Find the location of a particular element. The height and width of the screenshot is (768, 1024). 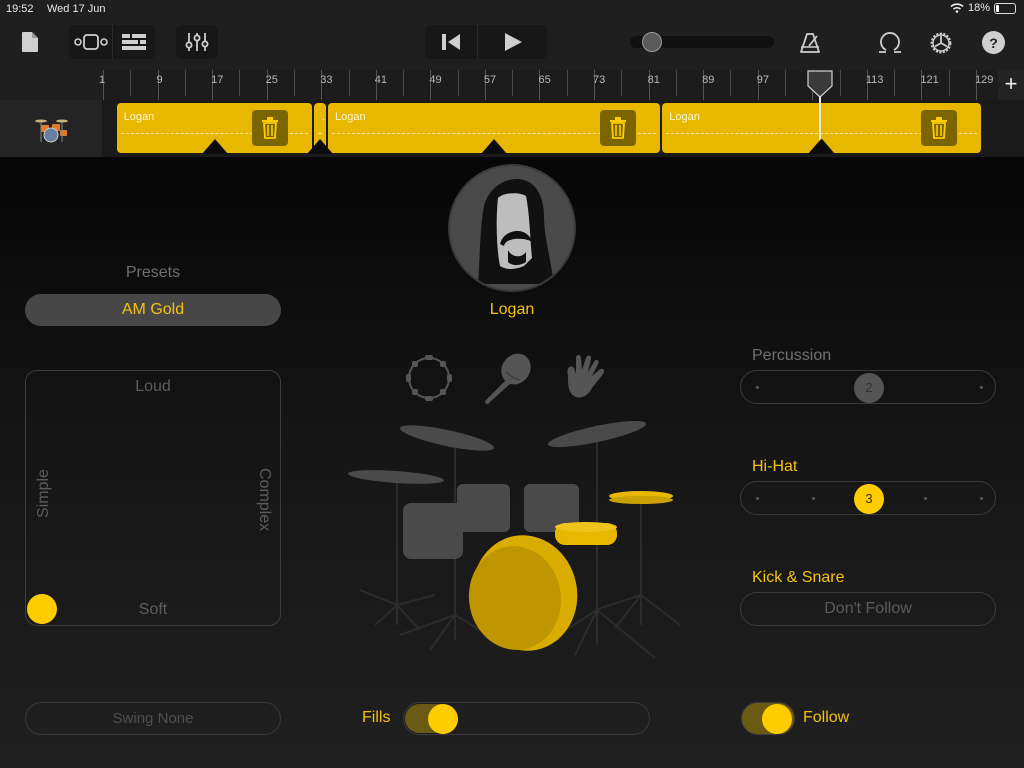

ruler-label: 89 is located at coordinates (708, 80).